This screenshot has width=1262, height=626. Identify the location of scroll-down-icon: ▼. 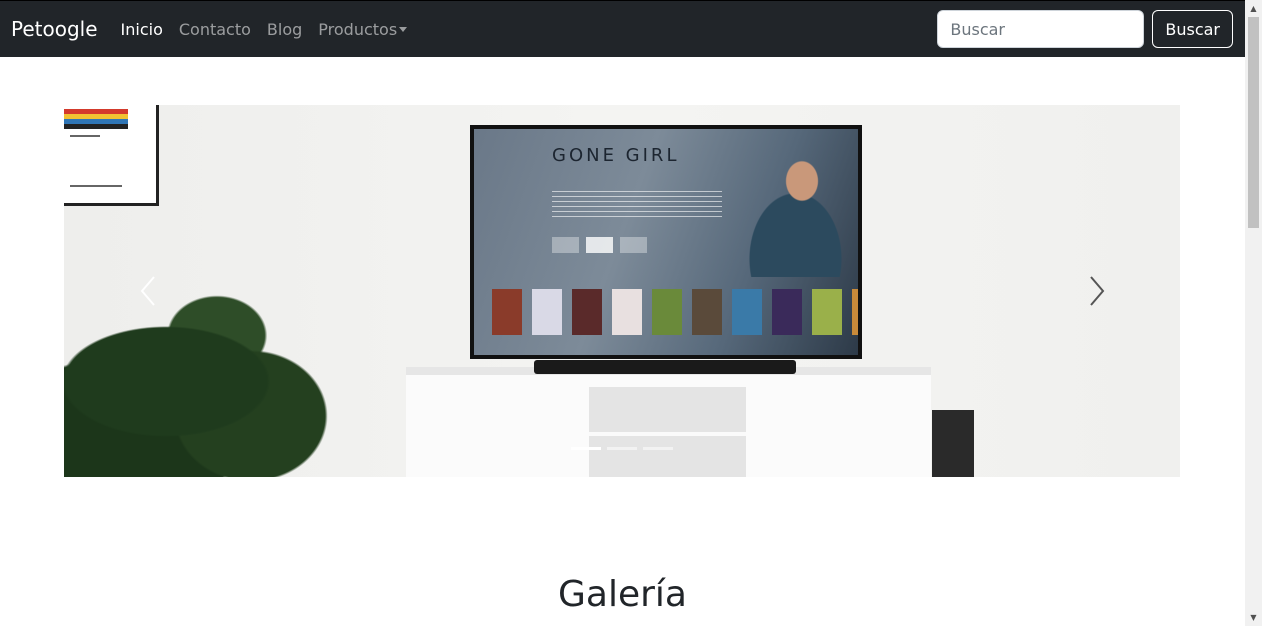
(1253, 617).